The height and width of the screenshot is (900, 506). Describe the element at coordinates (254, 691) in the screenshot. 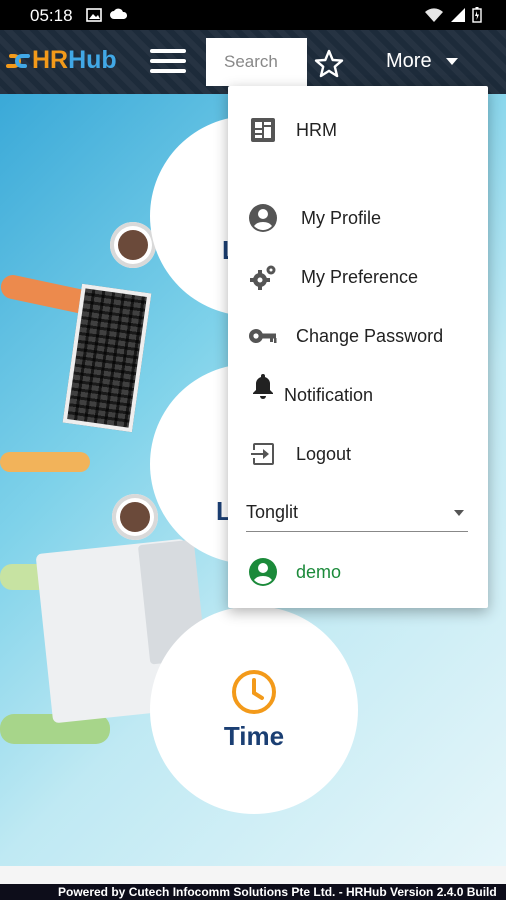

I see `clock-icon` at that location.